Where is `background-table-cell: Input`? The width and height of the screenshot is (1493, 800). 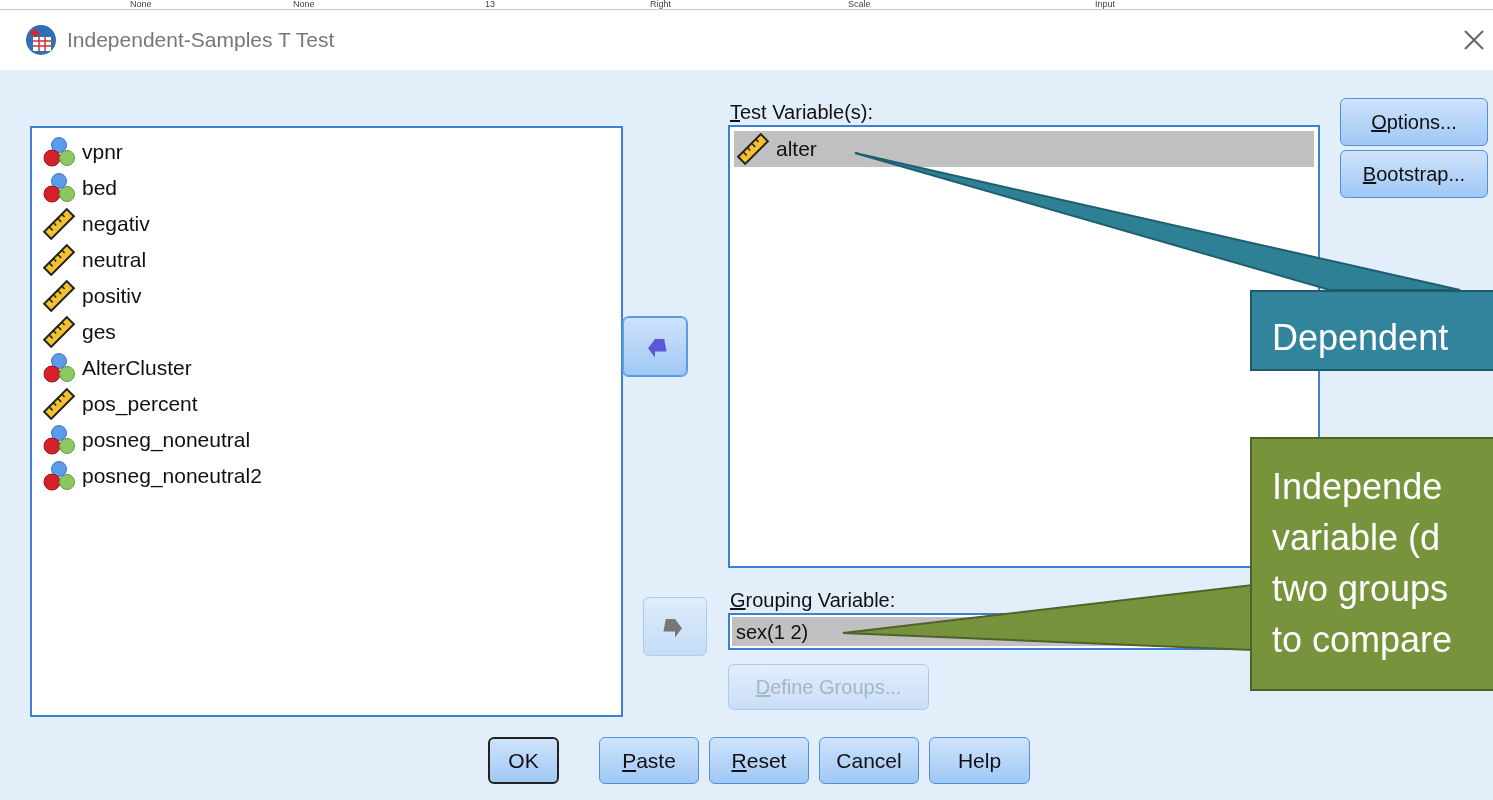 background-table-cell: Input is located at coordinates (1105, 4).